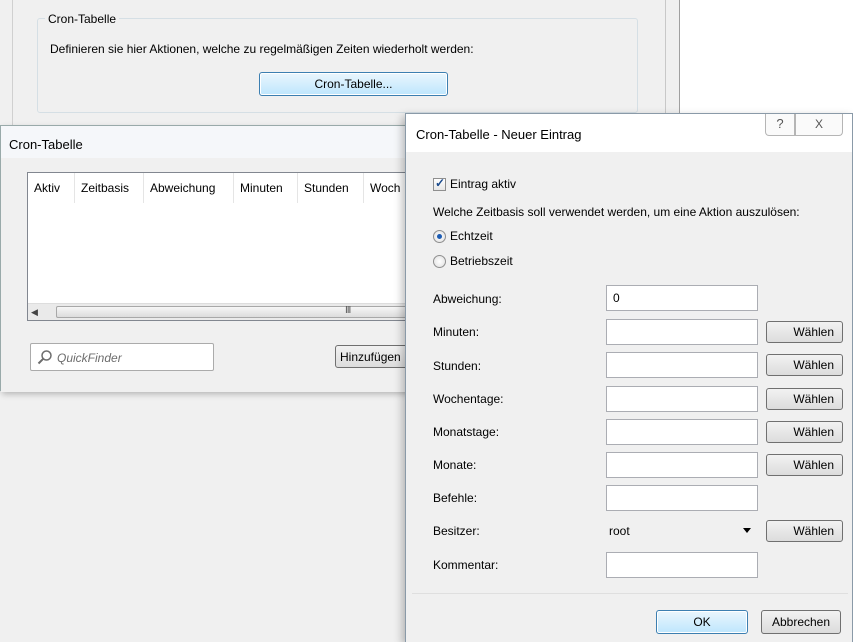  What do you see at coordinates (457, 366) in the screenshot?
I see `stunden-label: Stunden:` at bounding box center [457, 366].